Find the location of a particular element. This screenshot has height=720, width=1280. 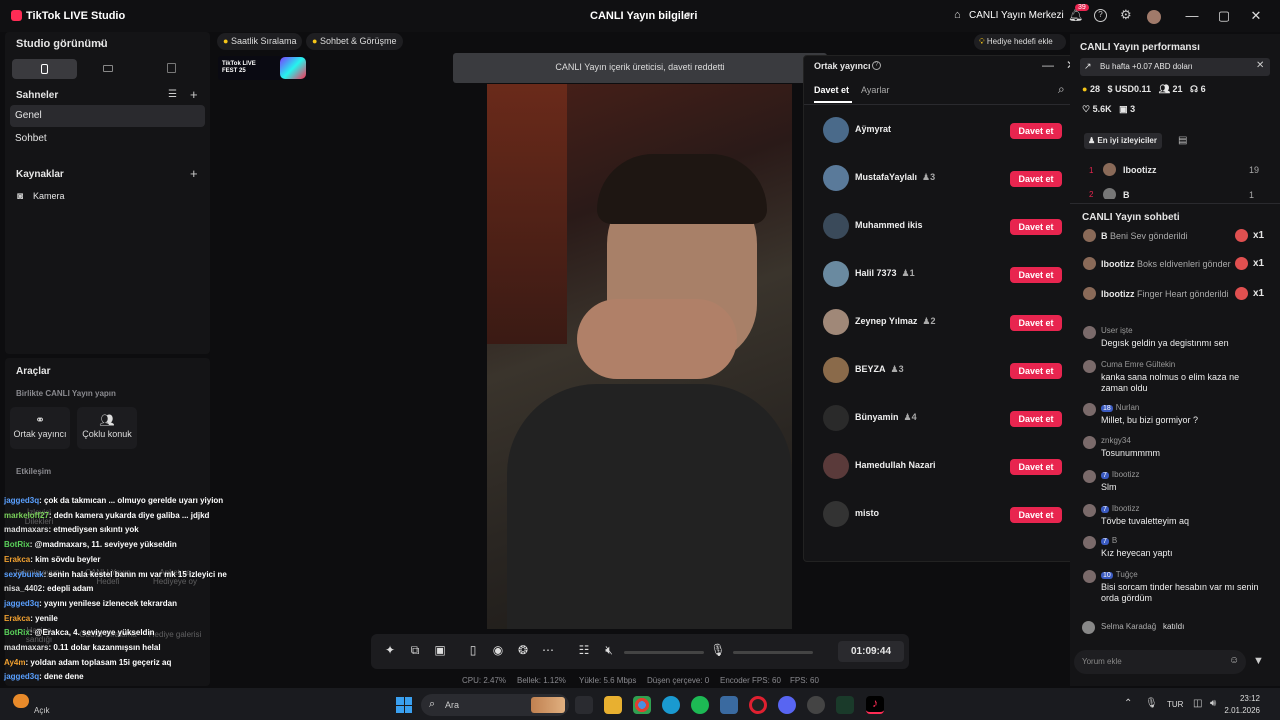

source-kamera: Kamera is located at coordinates (49, 196).